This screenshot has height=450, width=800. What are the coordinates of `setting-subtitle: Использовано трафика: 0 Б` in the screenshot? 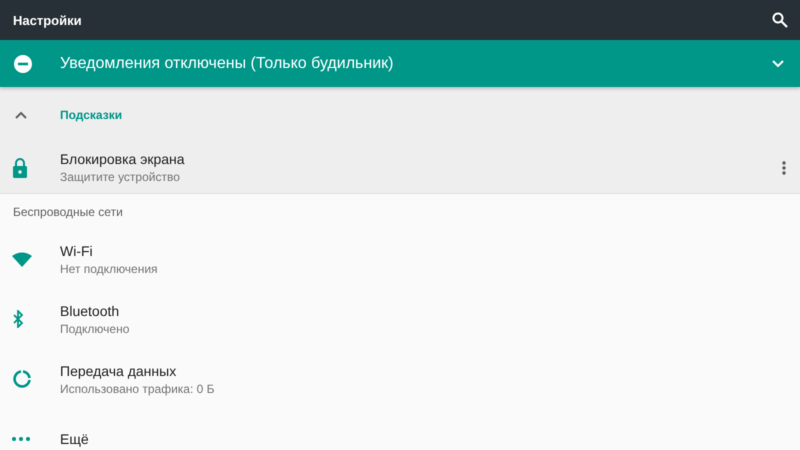 It's located at (138, 389).